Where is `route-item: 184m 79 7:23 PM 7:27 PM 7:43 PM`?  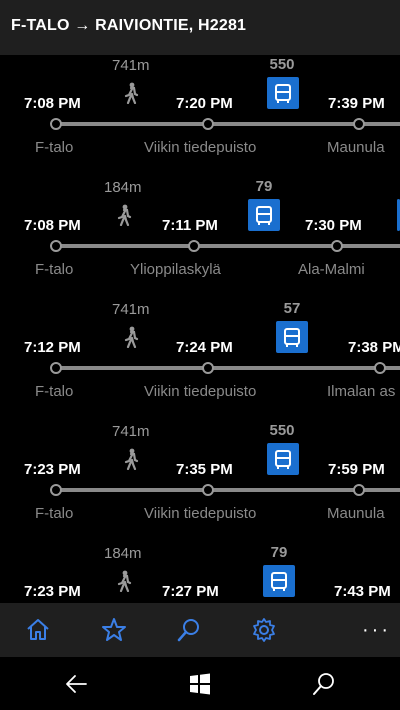
route-item: 184m 79 7:23 PM 7:27 PM 7:43 PM is located at coordinates (200, 573).